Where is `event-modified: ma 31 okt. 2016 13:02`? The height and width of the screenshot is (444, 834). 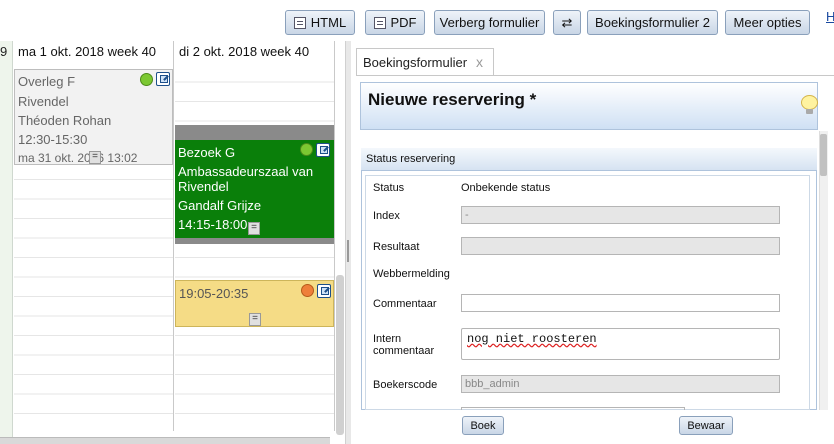 event-modified: ma 31 okt. 2016 13:02 is located at coordinates (78, 158).